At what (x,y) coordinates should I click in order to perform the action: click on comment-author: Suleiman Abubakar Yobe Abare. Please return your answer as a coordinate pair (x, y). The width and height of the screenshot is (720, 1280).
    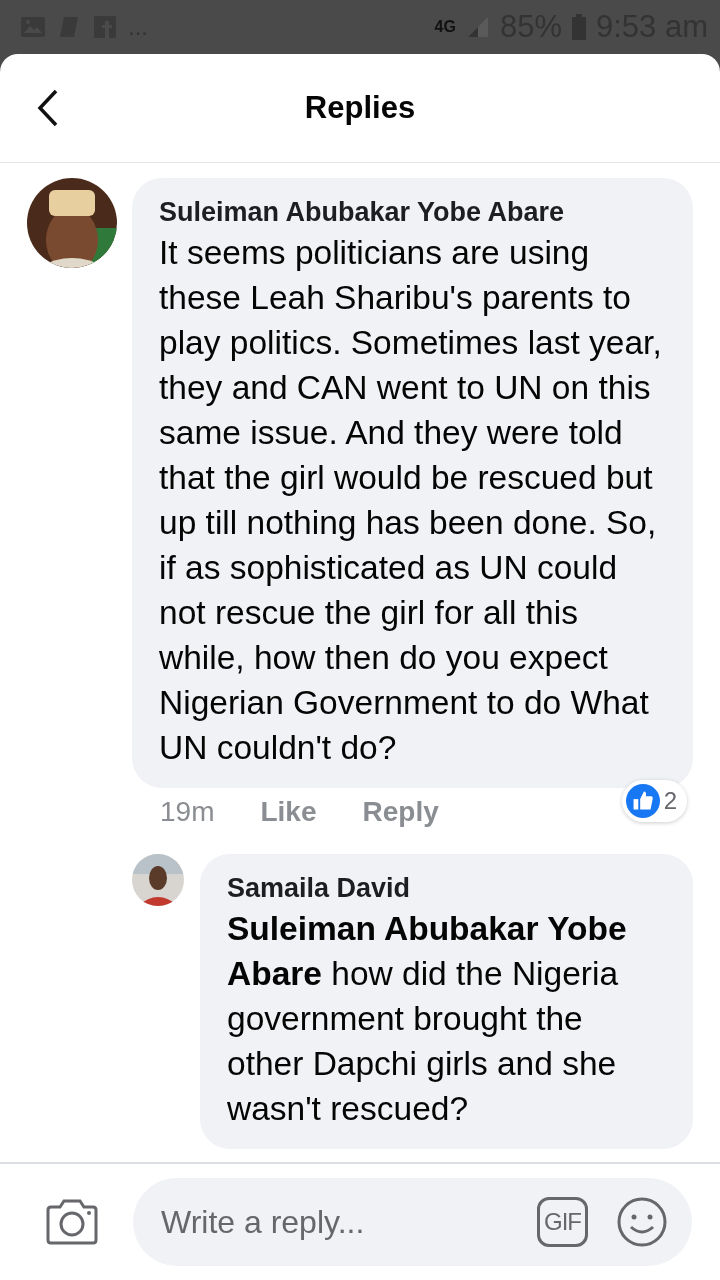
    Looking at the image, I should click on (413, 212).